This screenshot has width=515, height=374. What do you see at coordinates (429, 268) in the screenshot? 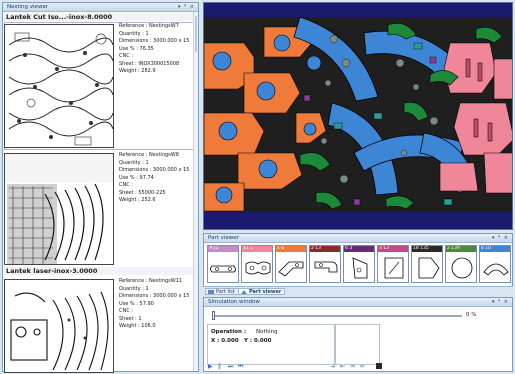
I see `polygon-part-icon` at bounding box center [429, 268].